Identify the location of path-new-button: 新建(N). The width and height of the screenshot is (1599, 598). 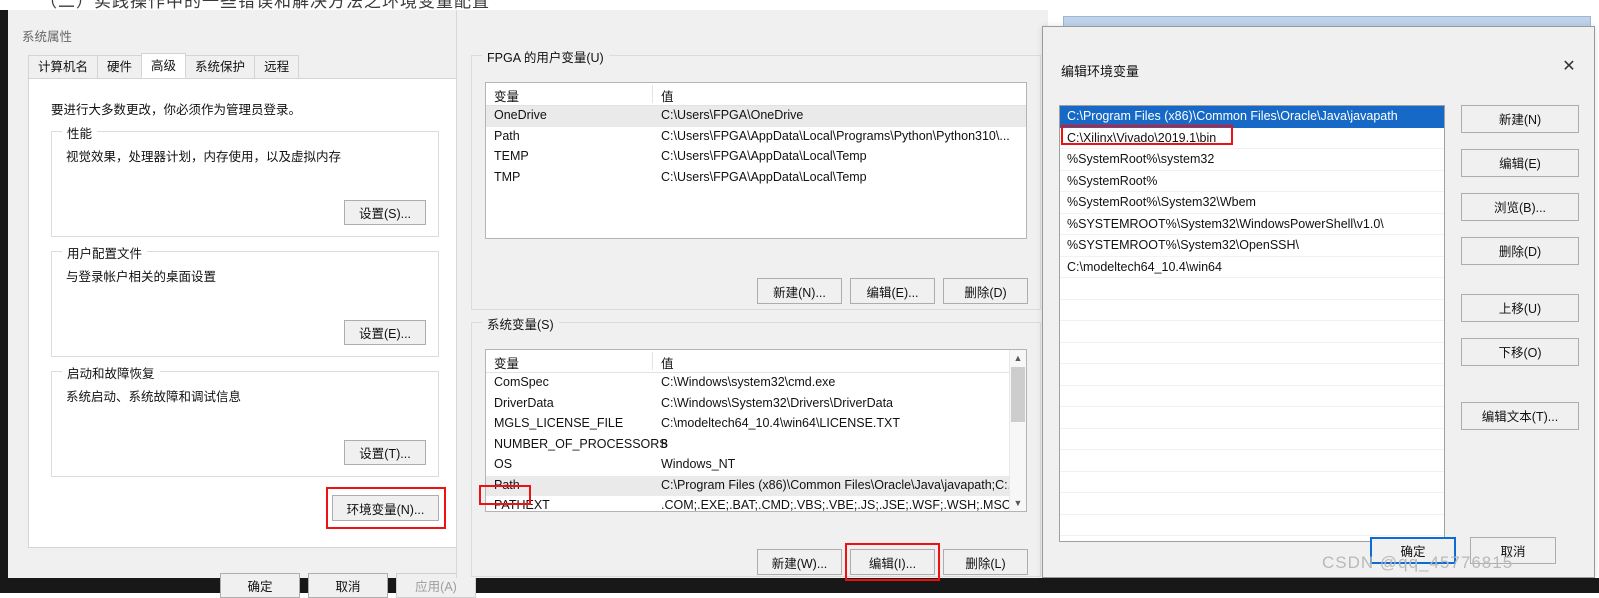
(1520, 119).